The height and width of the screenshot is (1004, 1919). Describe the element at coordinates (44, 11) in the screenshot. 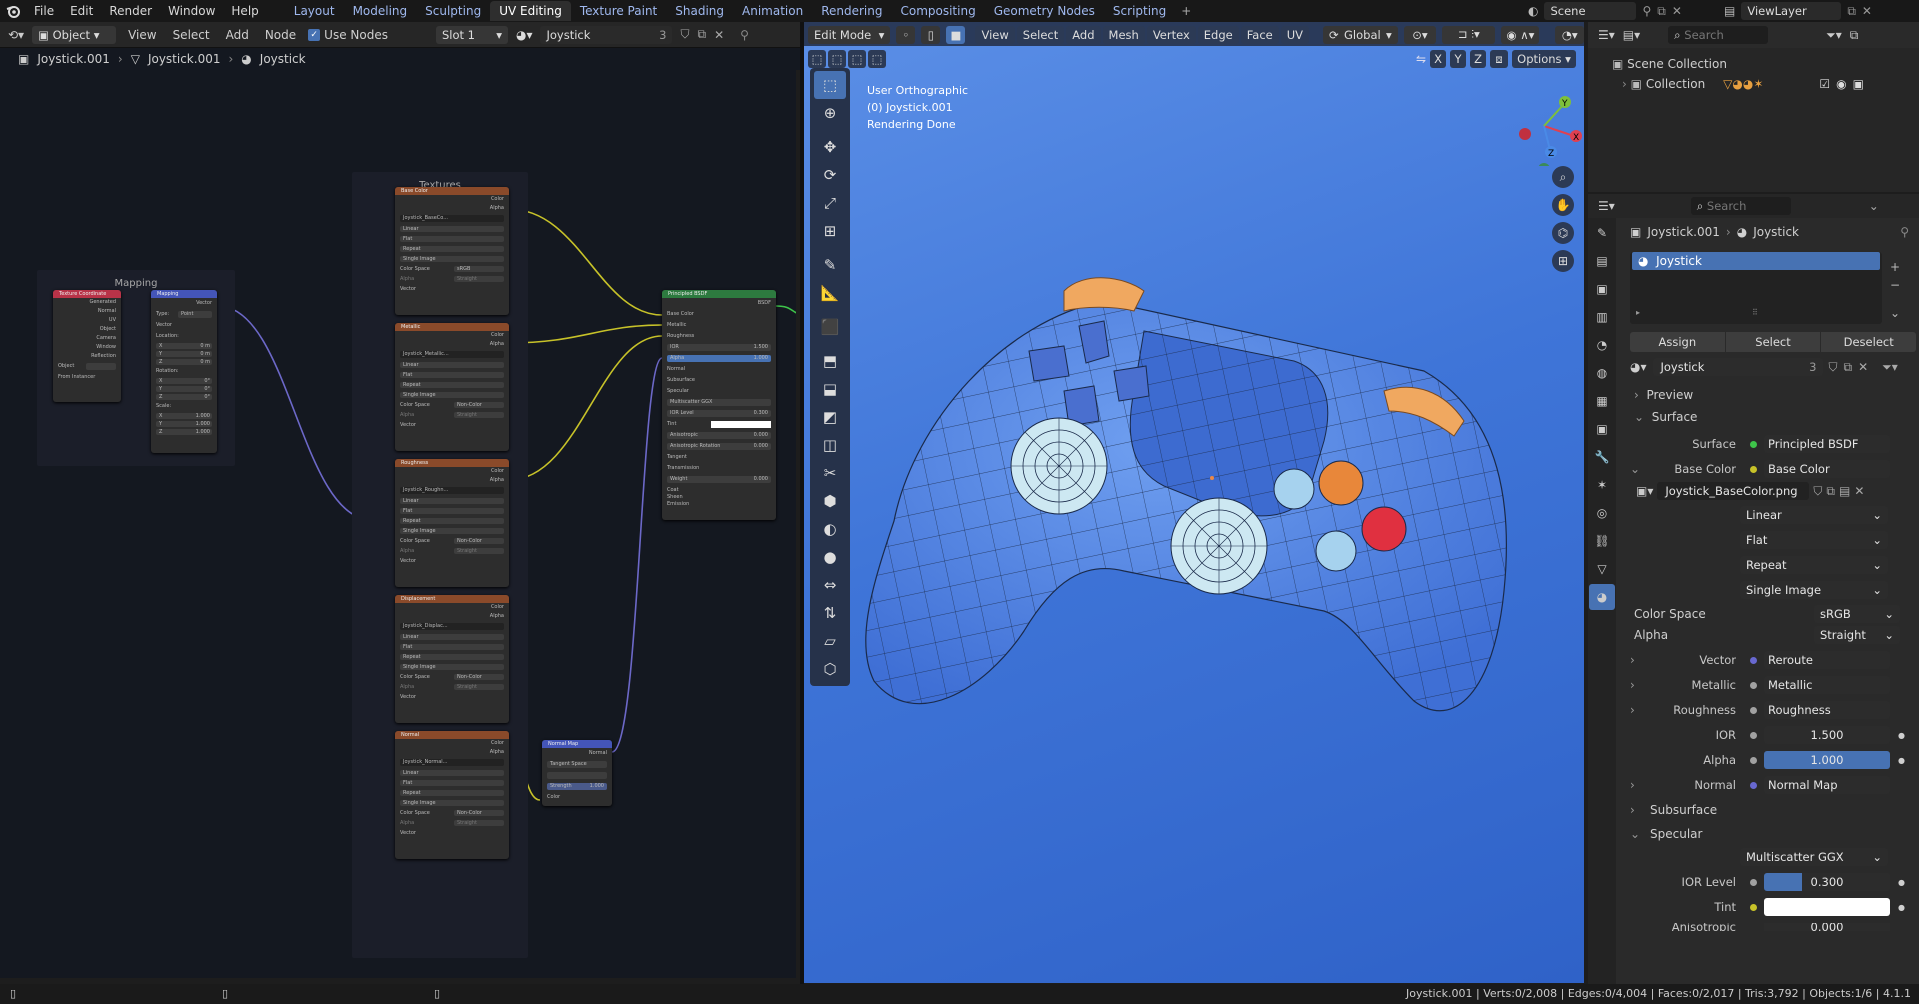

I see `menu-file: File` at that location.